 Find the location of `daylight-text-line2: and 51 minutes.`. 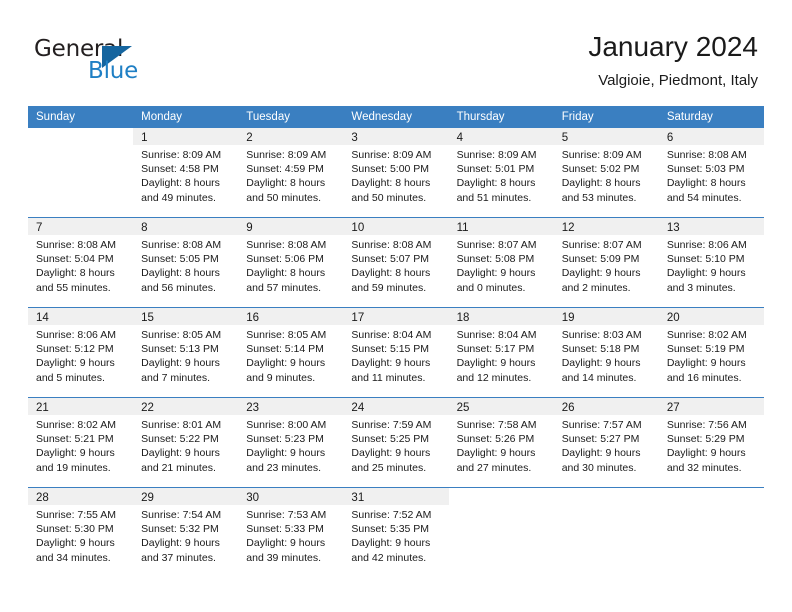

daylight-text-line2: and 51 minutes. is located at coordinates (494, 197).